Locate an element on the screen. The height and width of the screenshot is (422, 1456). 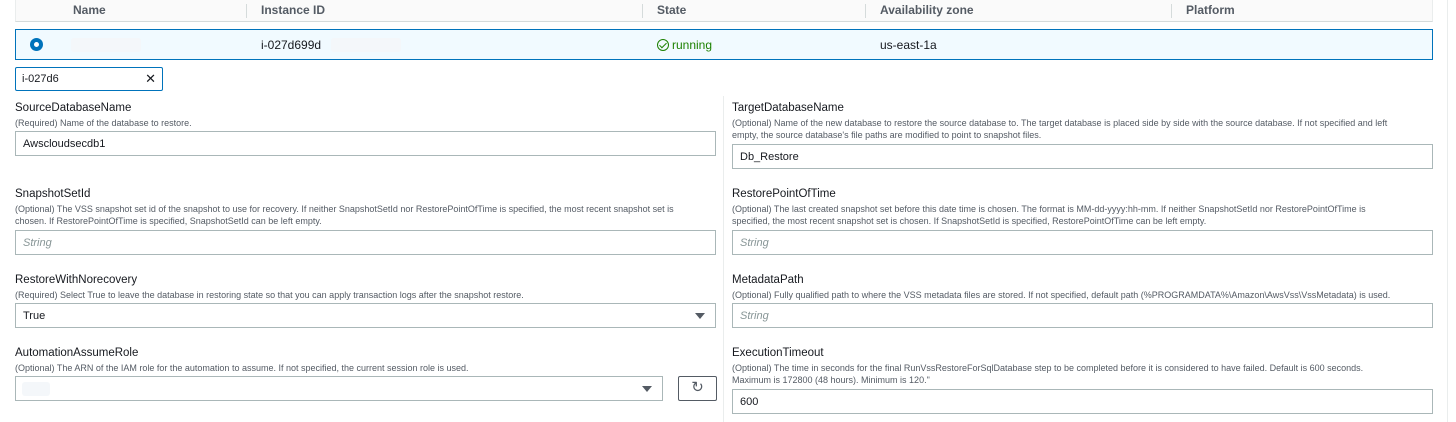
state-cell: running is located at coordinates (684, 45).